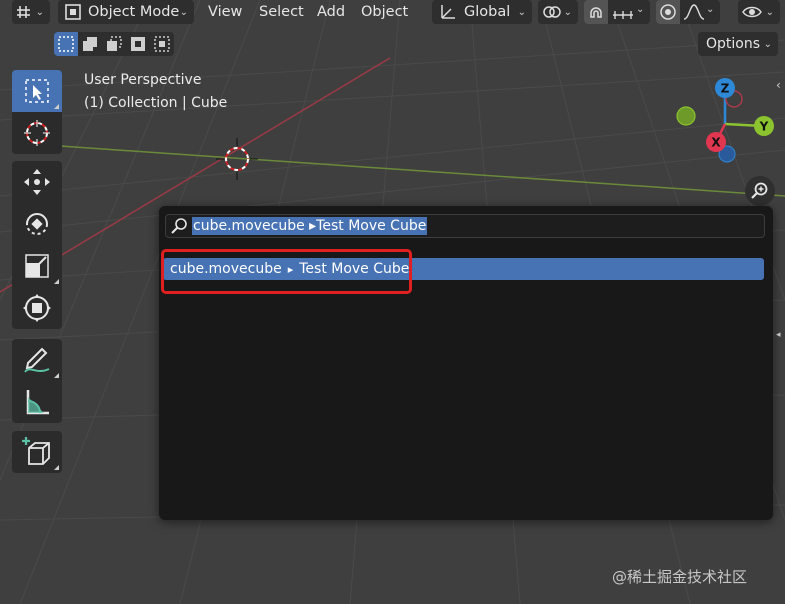 Image resolution: width=785 pixels, height=604 pixels. I want to click on select-box-icon, so click(37, 91).